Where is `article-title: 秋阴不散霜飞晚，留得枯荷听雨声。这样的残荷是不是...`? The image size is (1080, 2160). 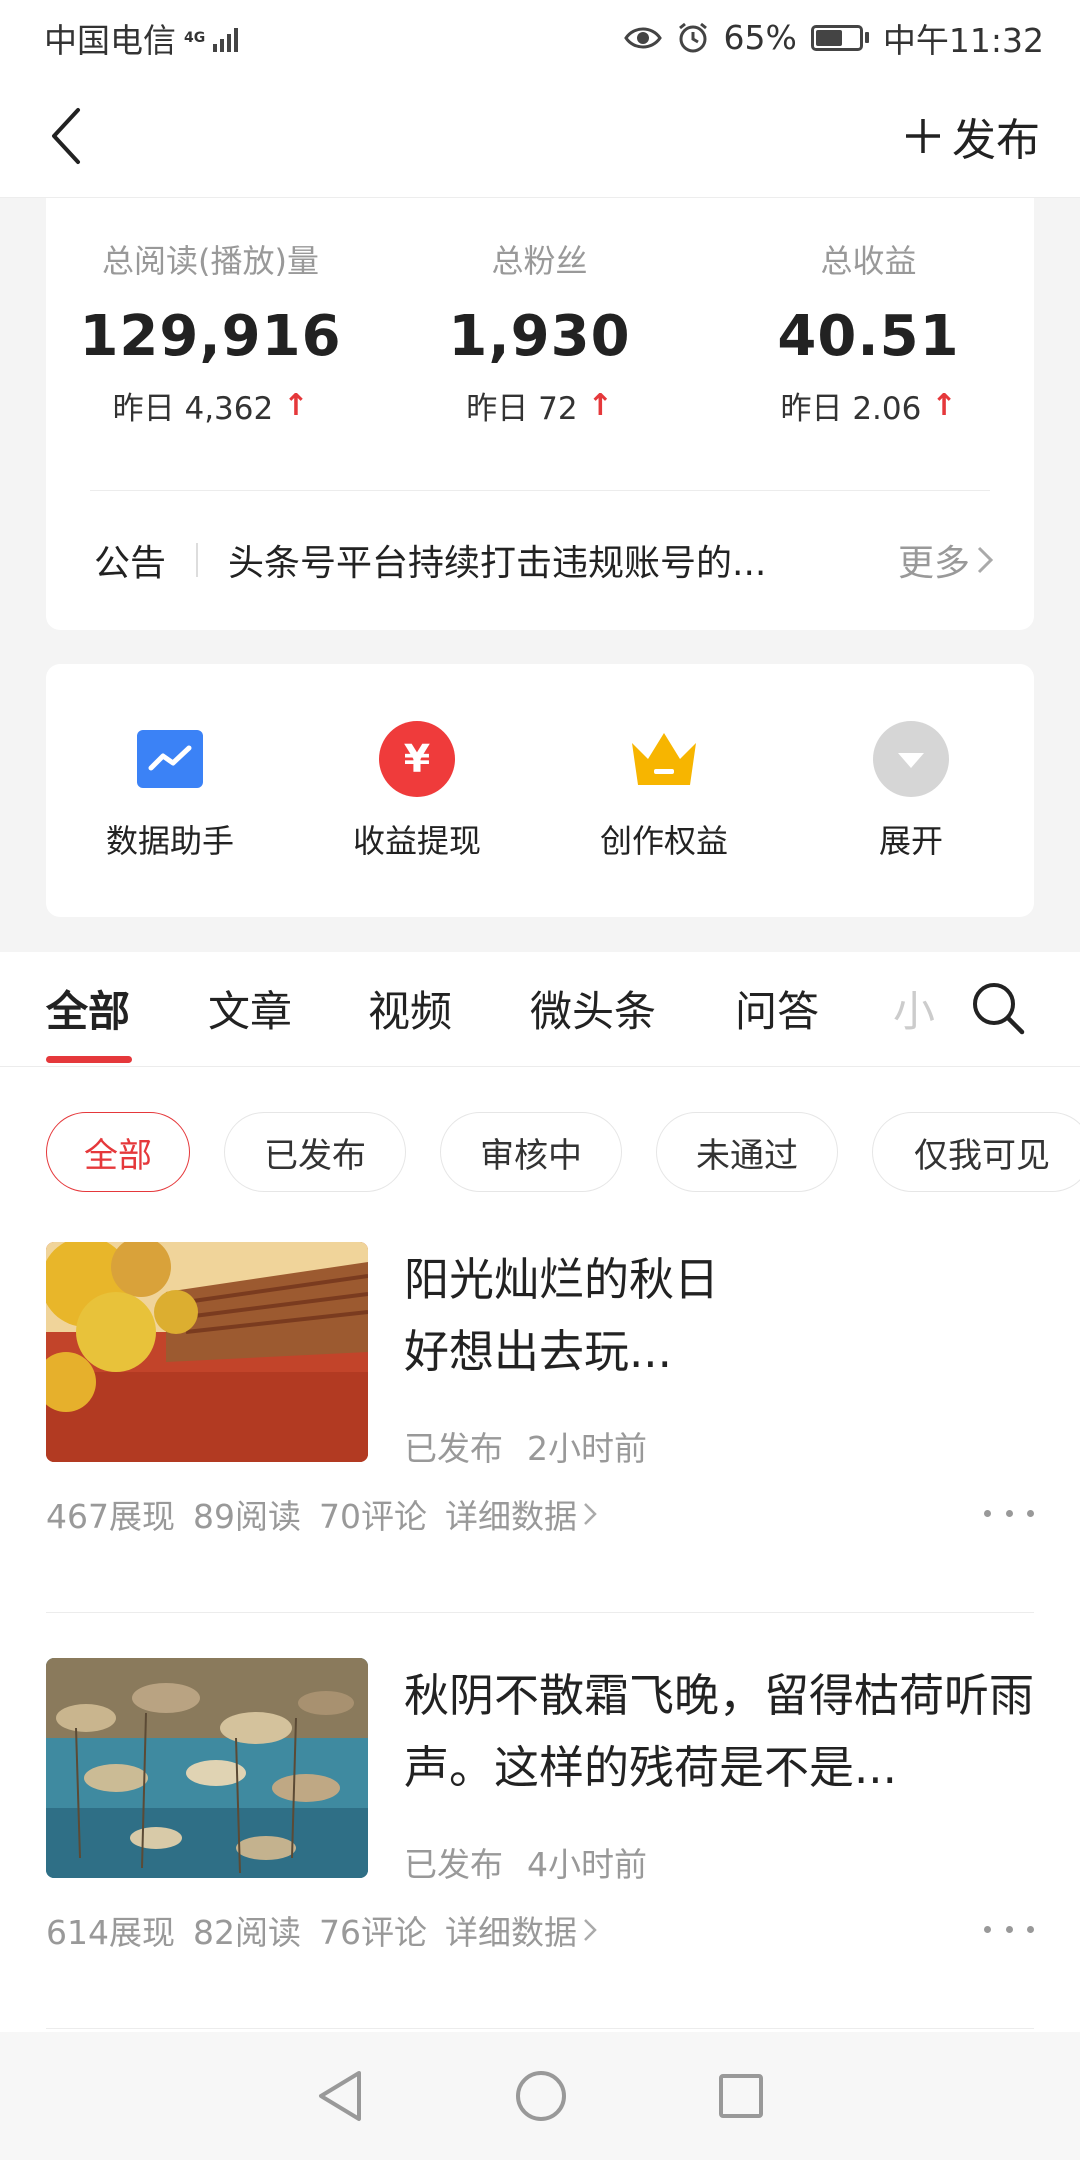
article-title: 秋阴不散霜飞晚，留得枯荷听雨声。这样的残荷是不是... is located at coordinates (719, 1731).